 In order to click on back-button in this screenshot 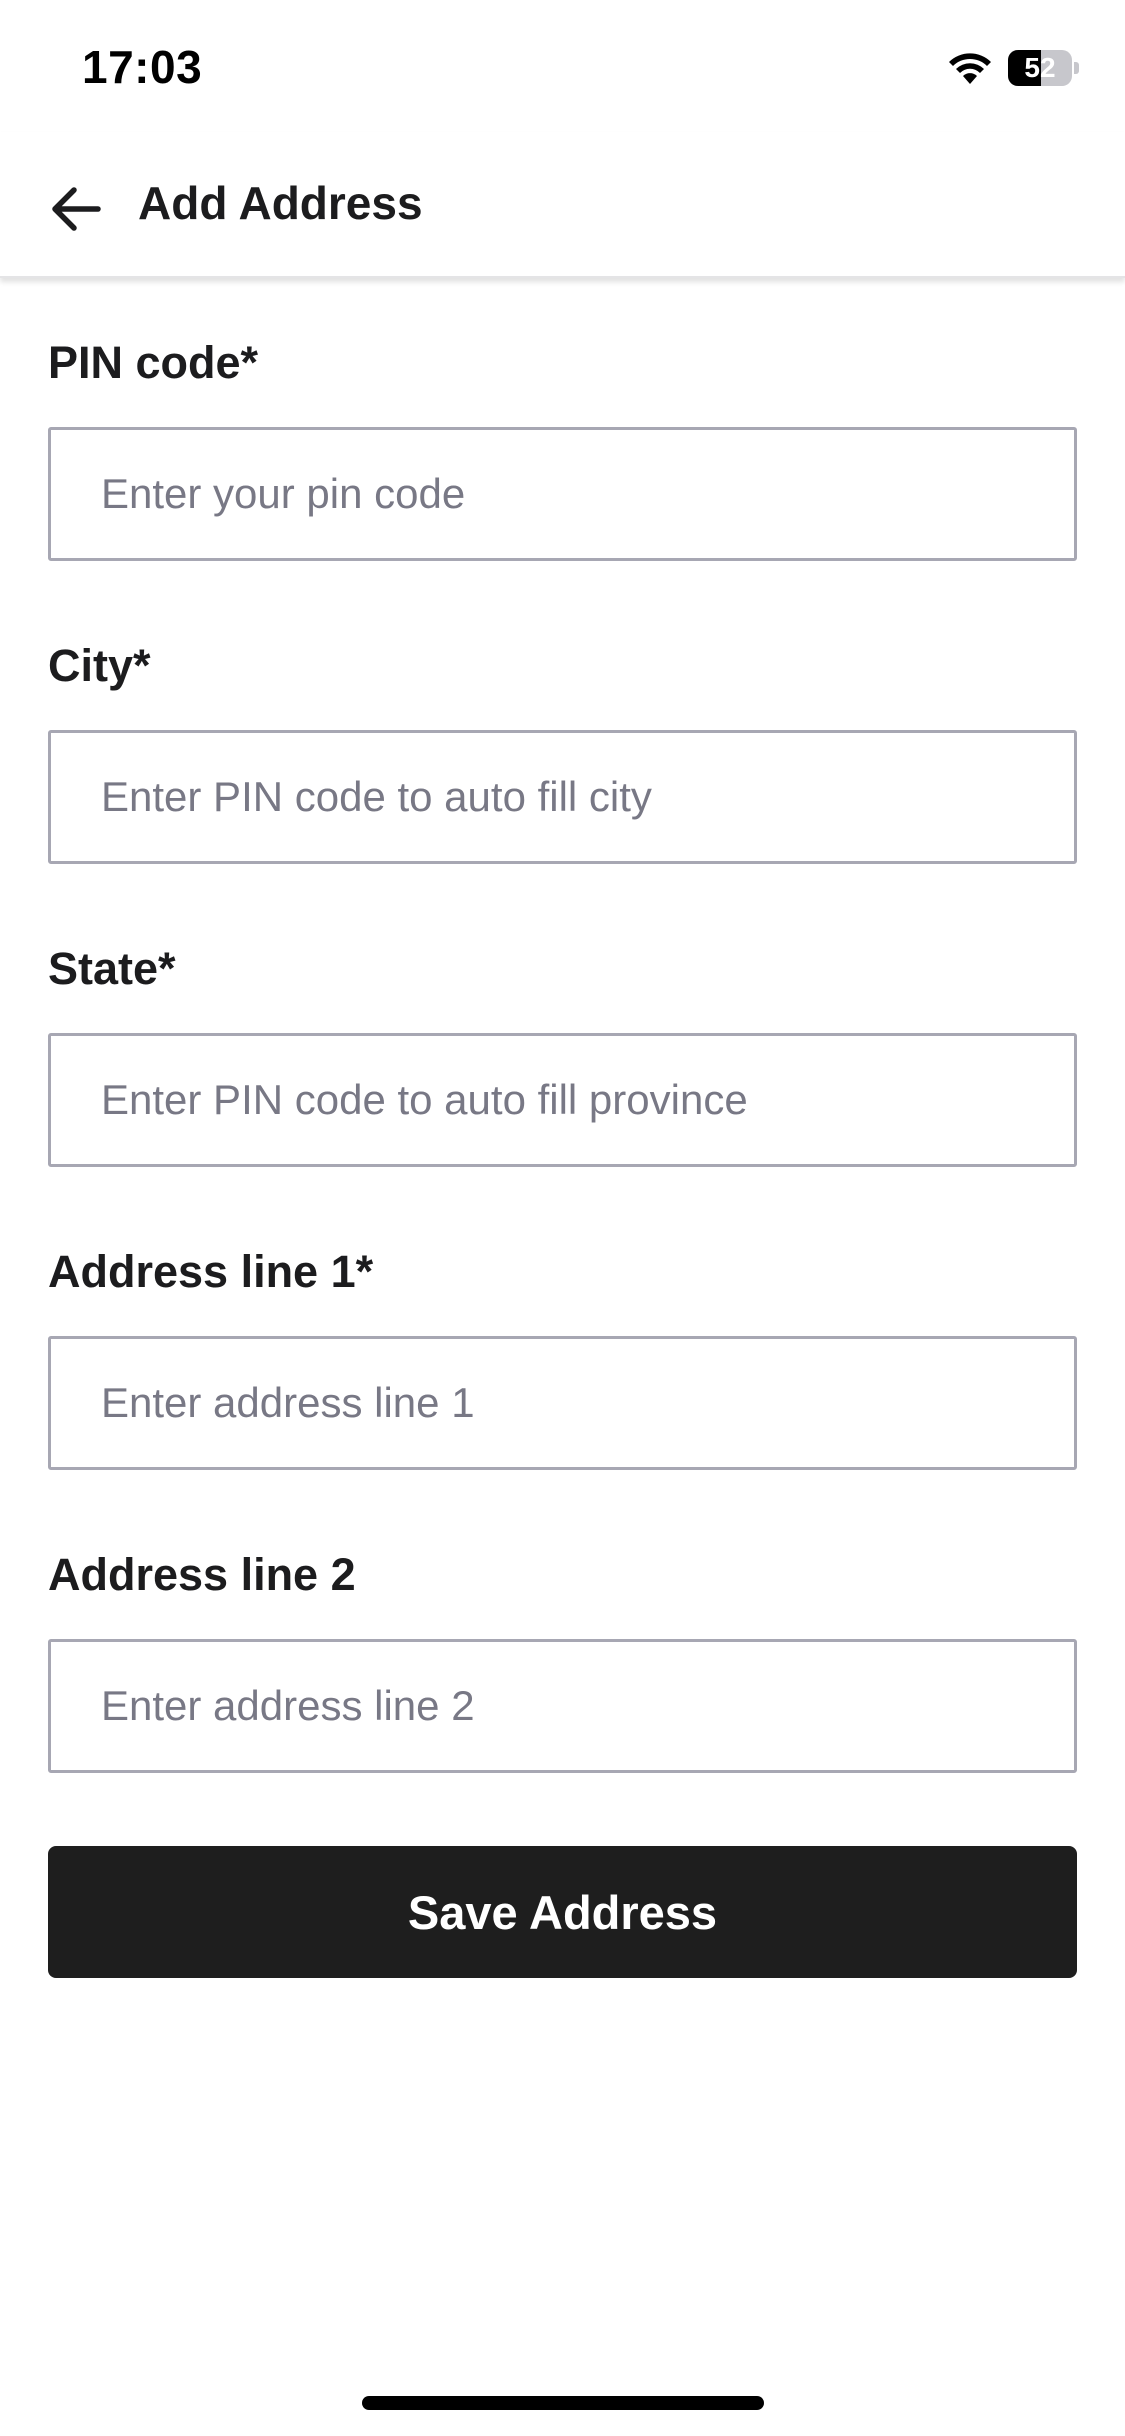, I will do `click(75, 209)`.